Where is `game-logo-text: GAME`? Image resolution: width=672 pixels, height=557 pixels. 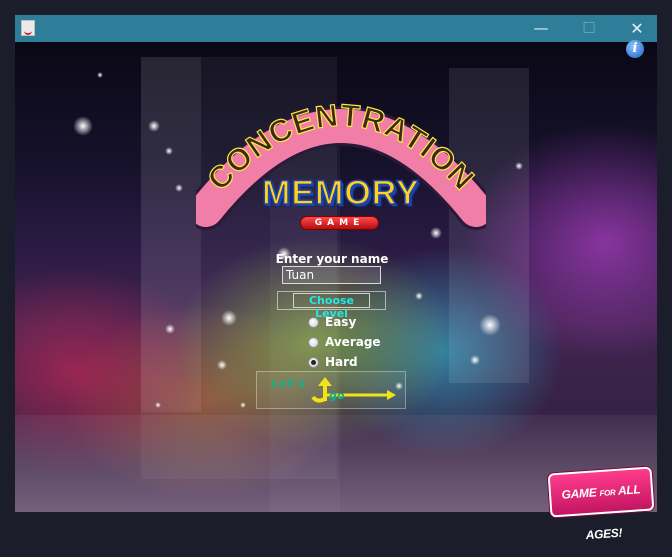 game-logo-text: GAME is located at coordinates (339, 223).